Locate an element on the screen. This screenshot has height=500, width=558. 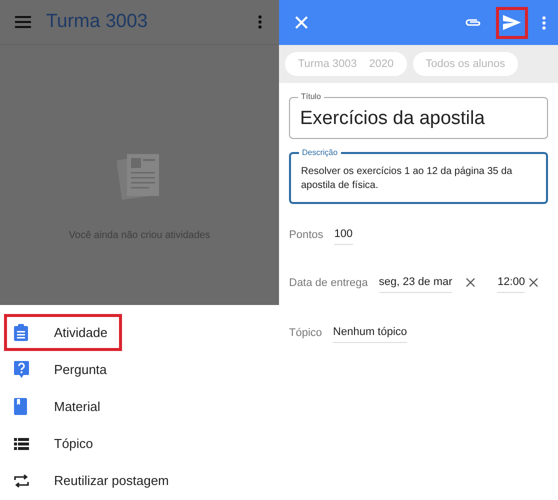
close-icon is located at coordinates (301, 22).